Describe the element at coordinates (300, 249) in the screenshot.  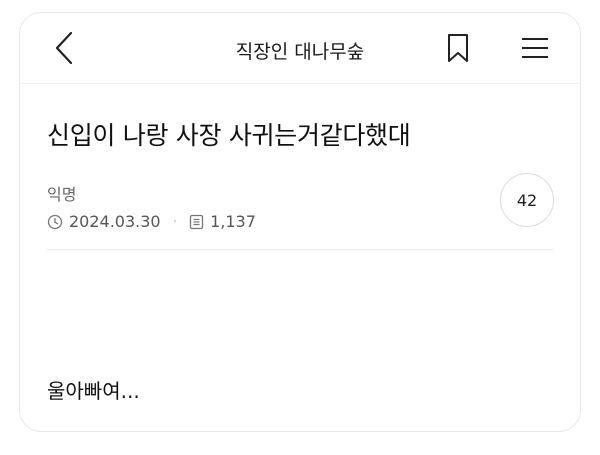
I see `content-divider` at that location.